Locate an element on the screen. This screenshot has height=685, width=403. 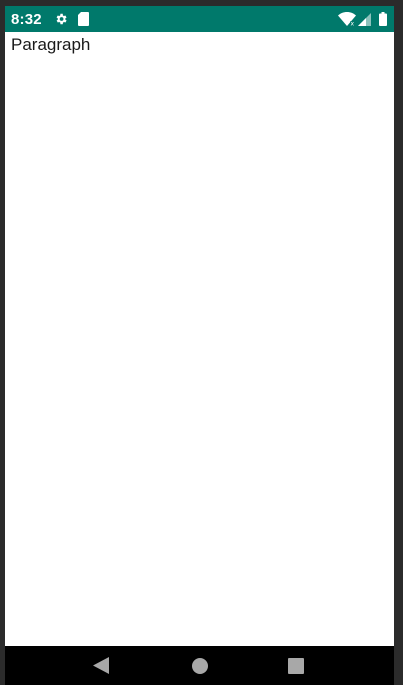
navigation-bar is located at coordinates (199, 665).